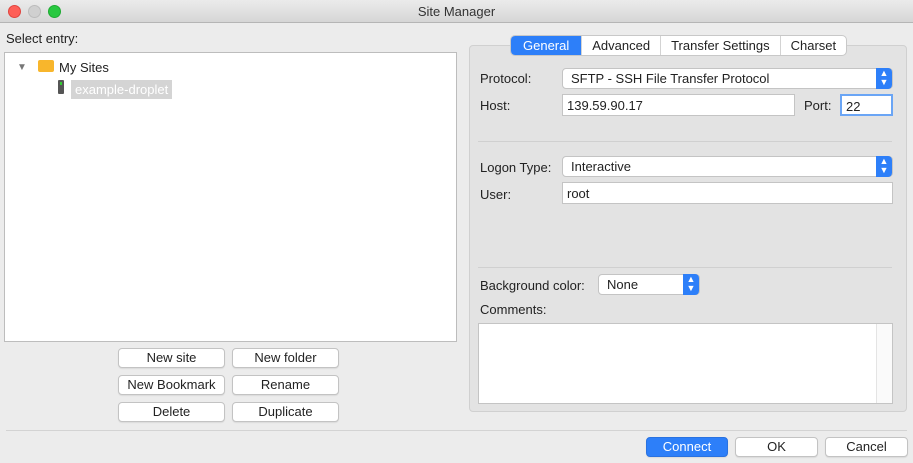 The height and width of the screenshot is (463, 913). I want to click on comments-label: Comments:, so click(513, 309).